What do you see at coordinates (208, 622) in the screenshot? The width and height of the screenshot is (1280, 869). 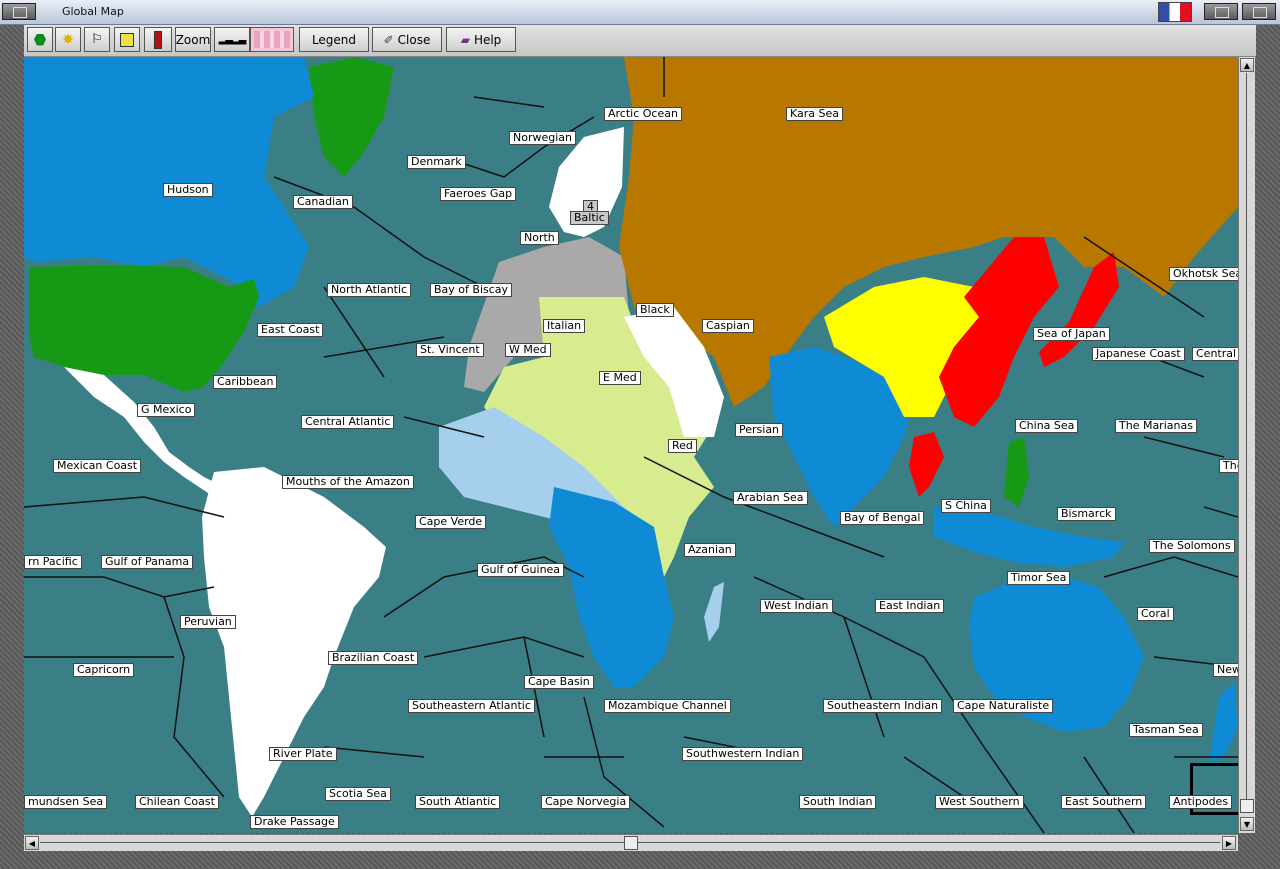 I see `sea-zone-label: Peruvian` at bounding box center [208, 622].